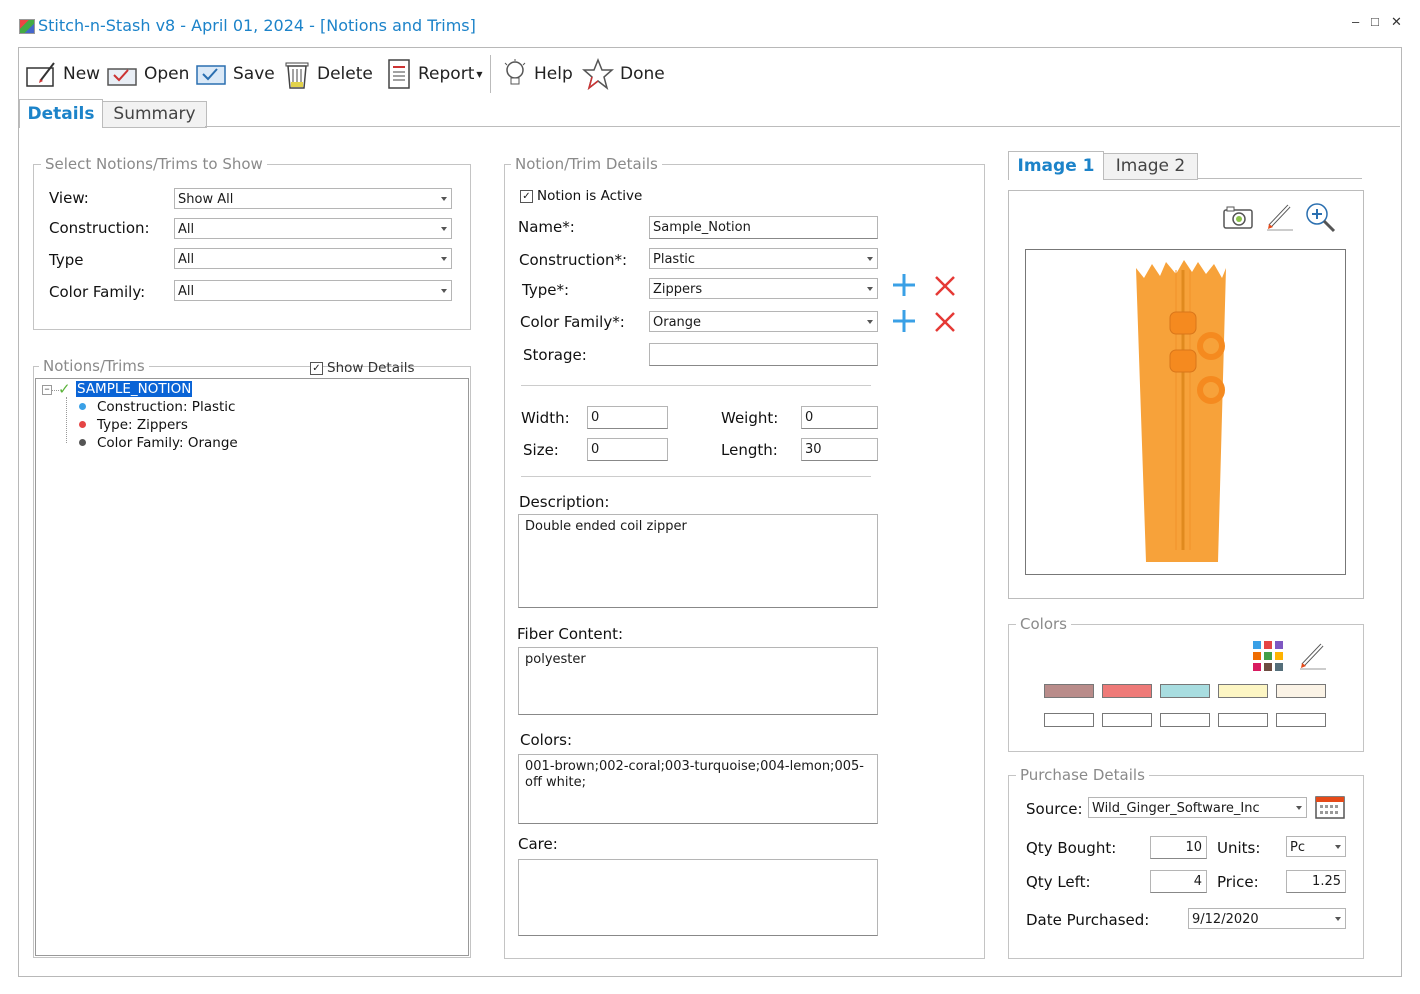  Describe the element at coordinates (590, 196) in the screenshot. I see `active-label: Notion is Active` at that location.